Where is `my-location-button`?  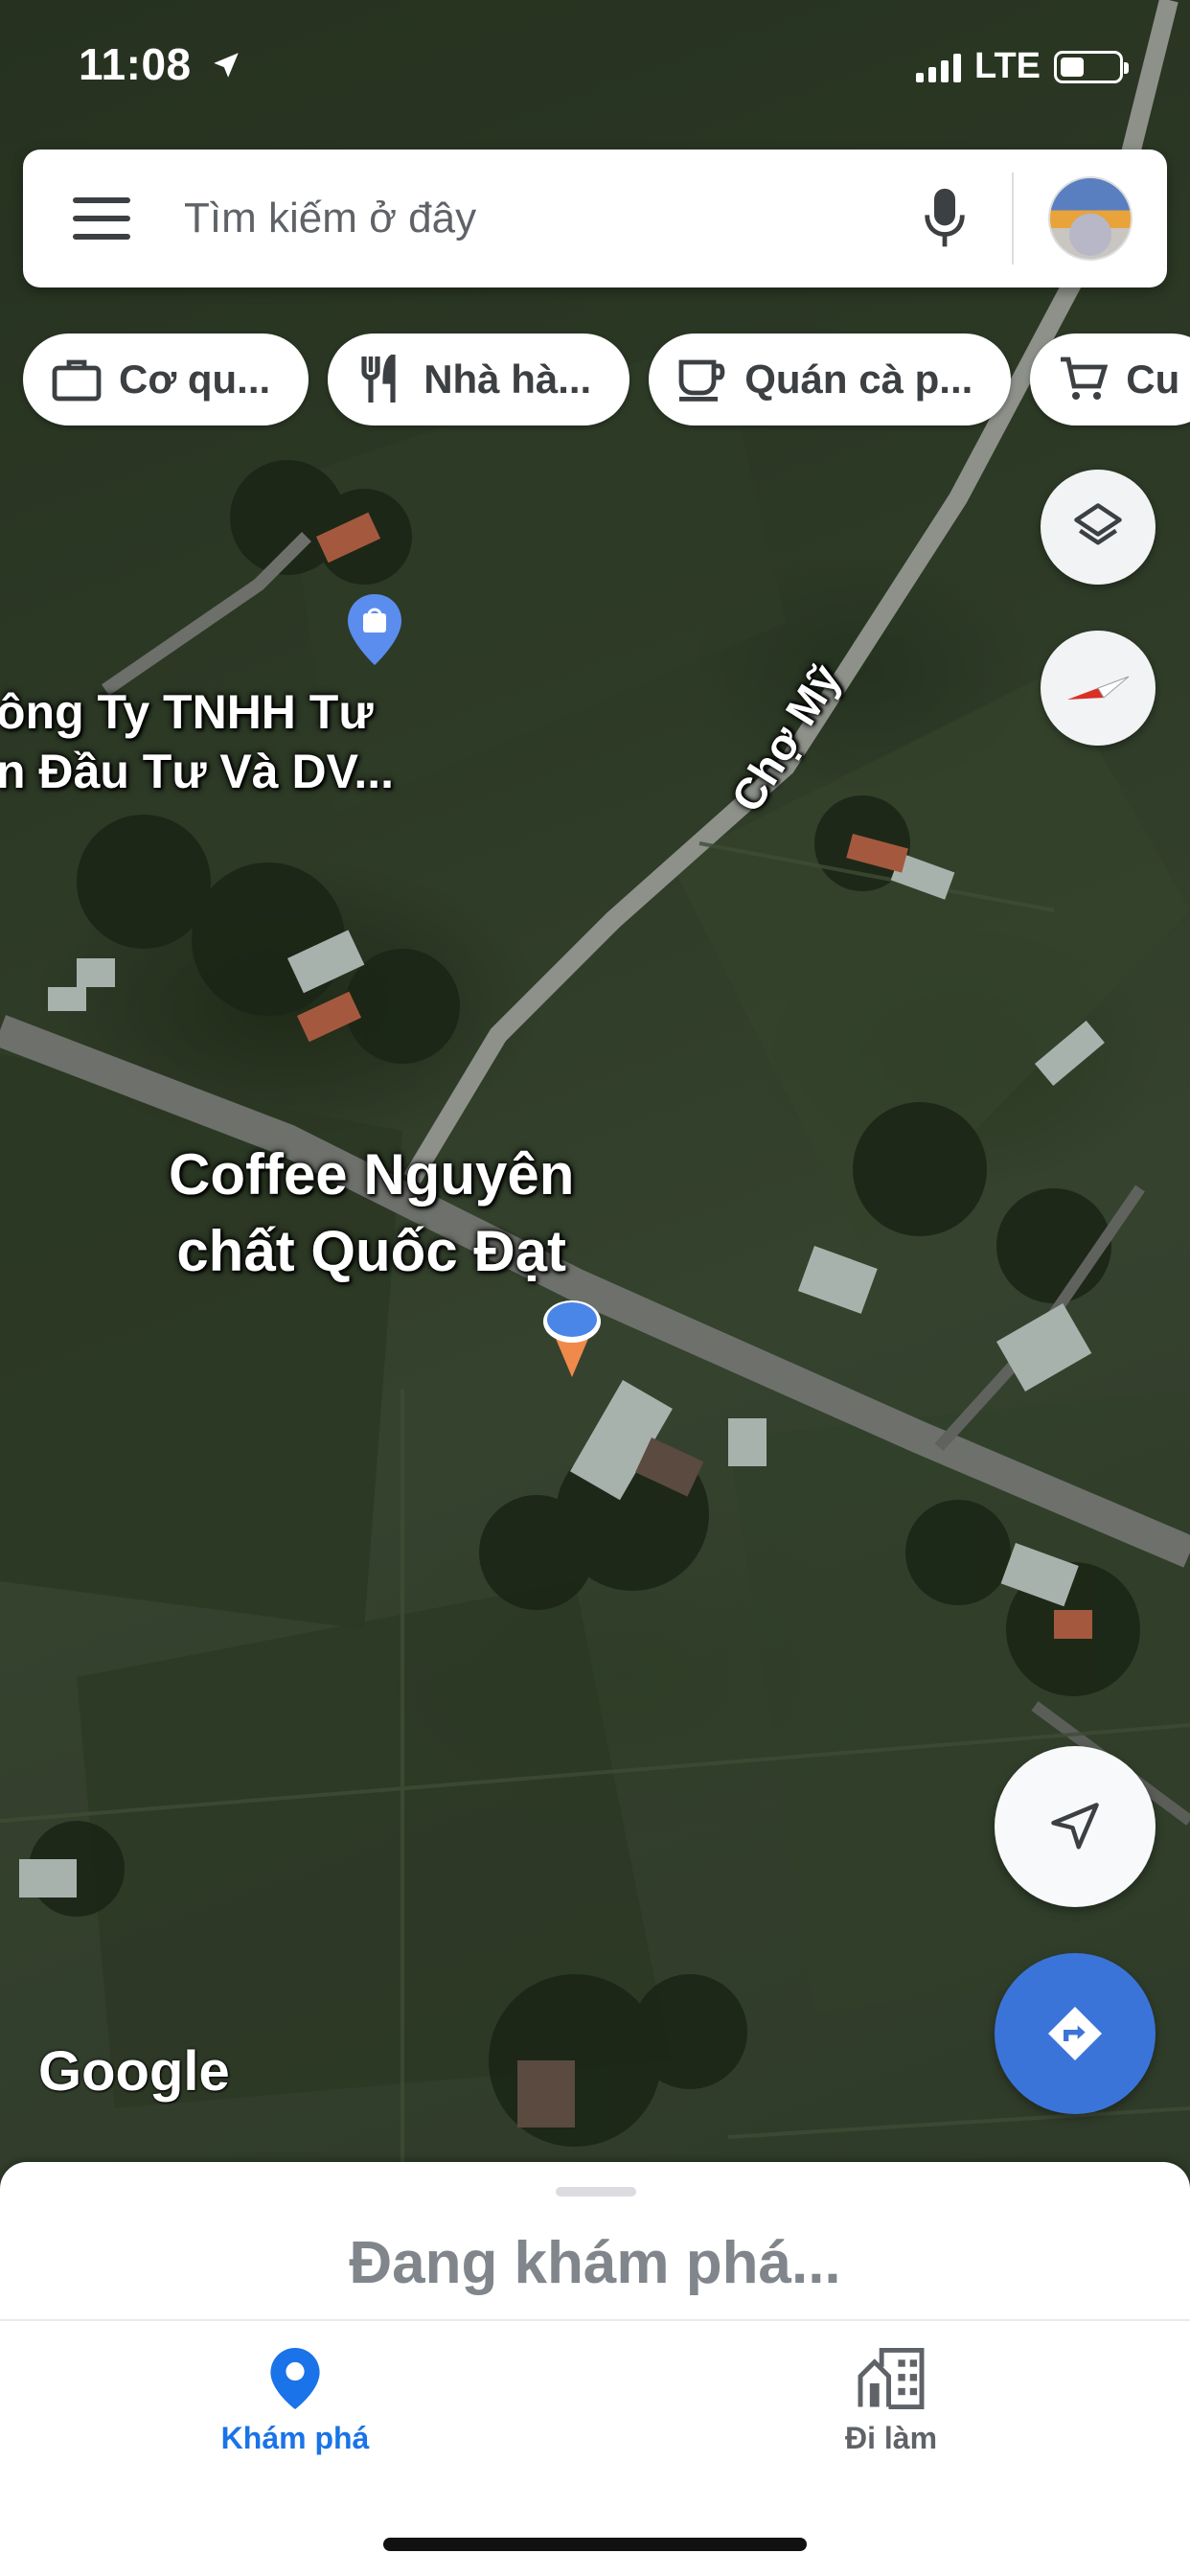 my-location-button is located at coordinates (1075, 1826).